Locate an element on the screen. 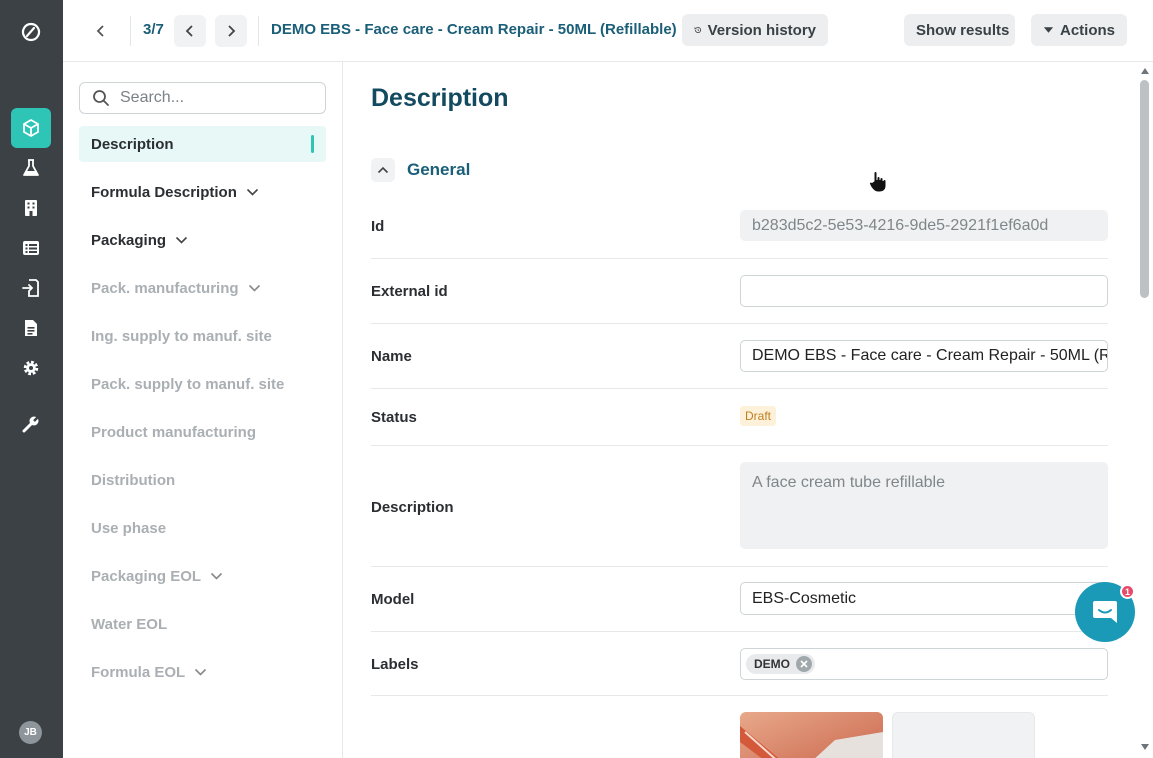 Image resolution: width=1153 pixels, height=758 pixels. sidebar-item-pack-manufacturing: Pack. manufacturing is located at coordinates (202, 288).